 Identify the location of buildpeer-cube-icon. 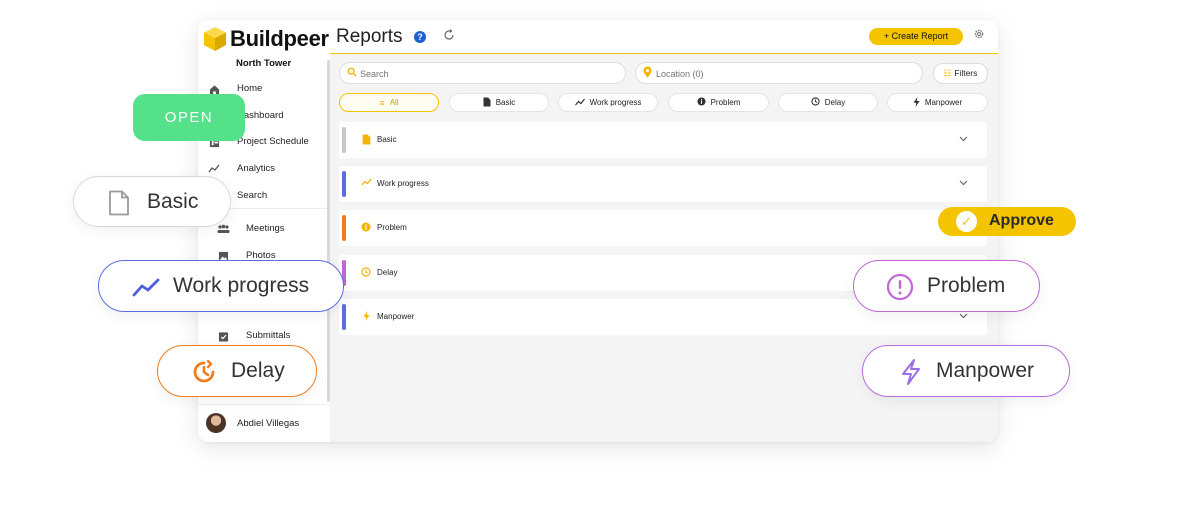
(215, 39).